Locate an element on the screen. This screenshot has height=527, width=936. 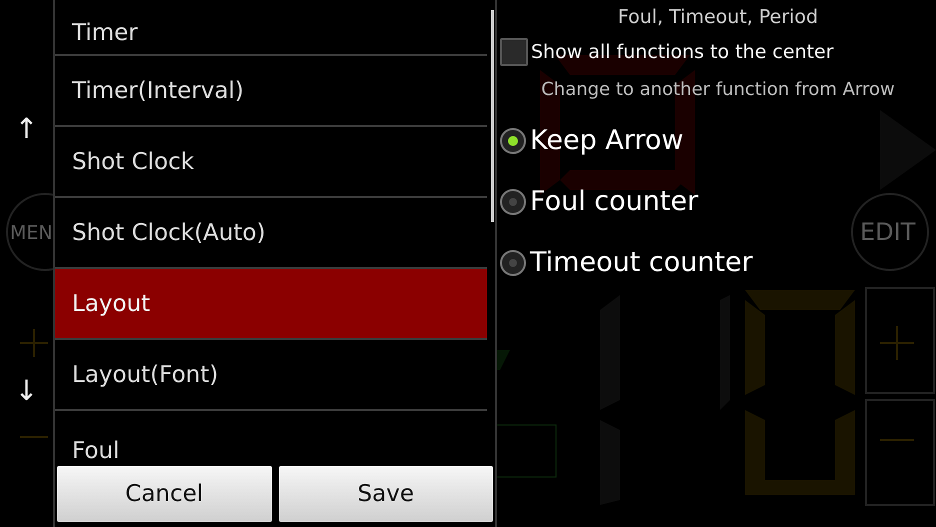
radio-label: Timeout counter is located at coordinates (641, 262).